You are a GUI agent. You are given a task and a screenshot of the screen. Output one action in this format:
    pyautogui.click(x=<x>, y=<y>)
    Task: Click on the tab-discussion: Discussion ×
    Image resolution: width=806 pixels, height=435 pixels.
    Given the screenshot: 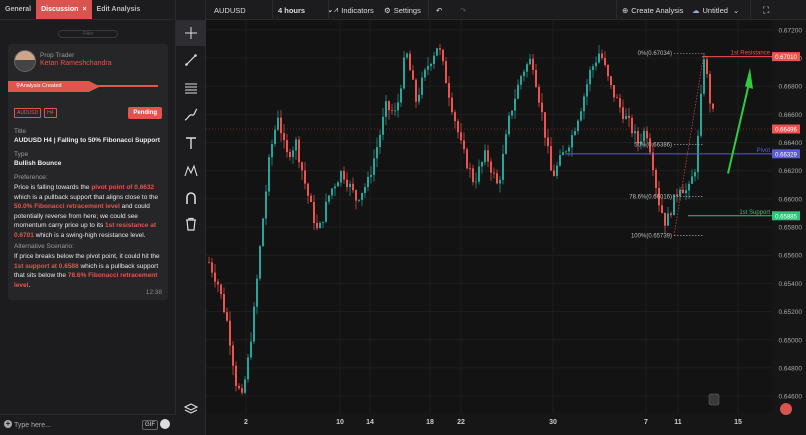 What is the action you would take?
    pyautogui.click(x=64, y=9)
    